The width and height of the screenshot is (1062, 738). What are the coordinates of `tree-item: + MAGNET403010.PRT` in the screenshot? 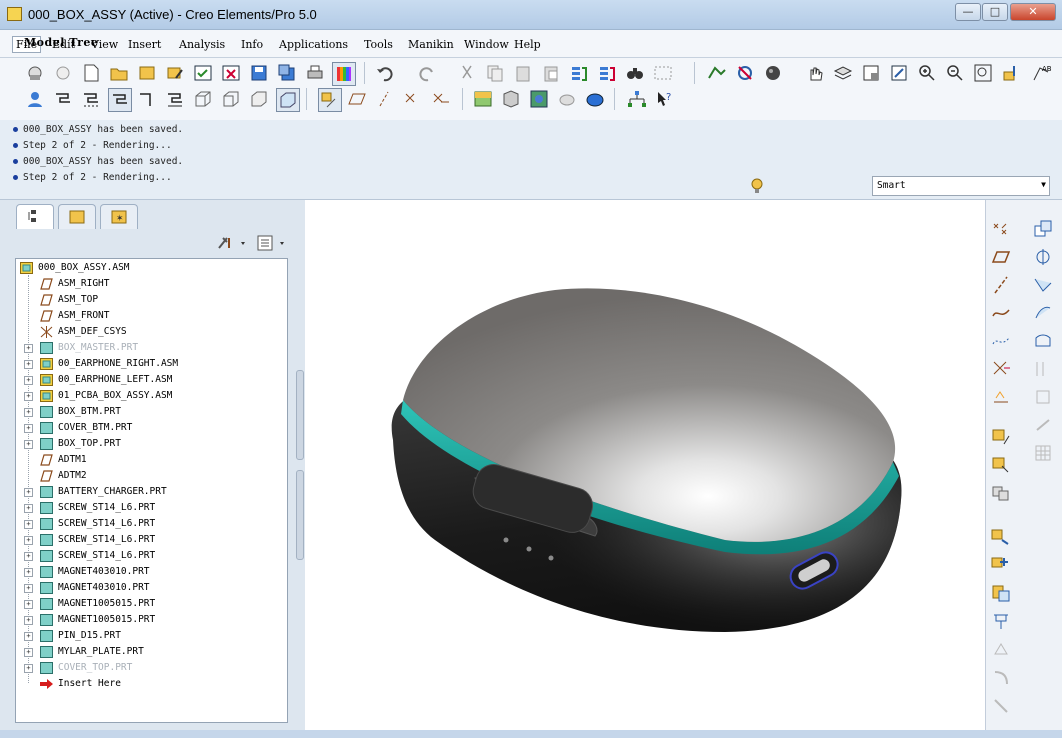 It's located at (151, 572).